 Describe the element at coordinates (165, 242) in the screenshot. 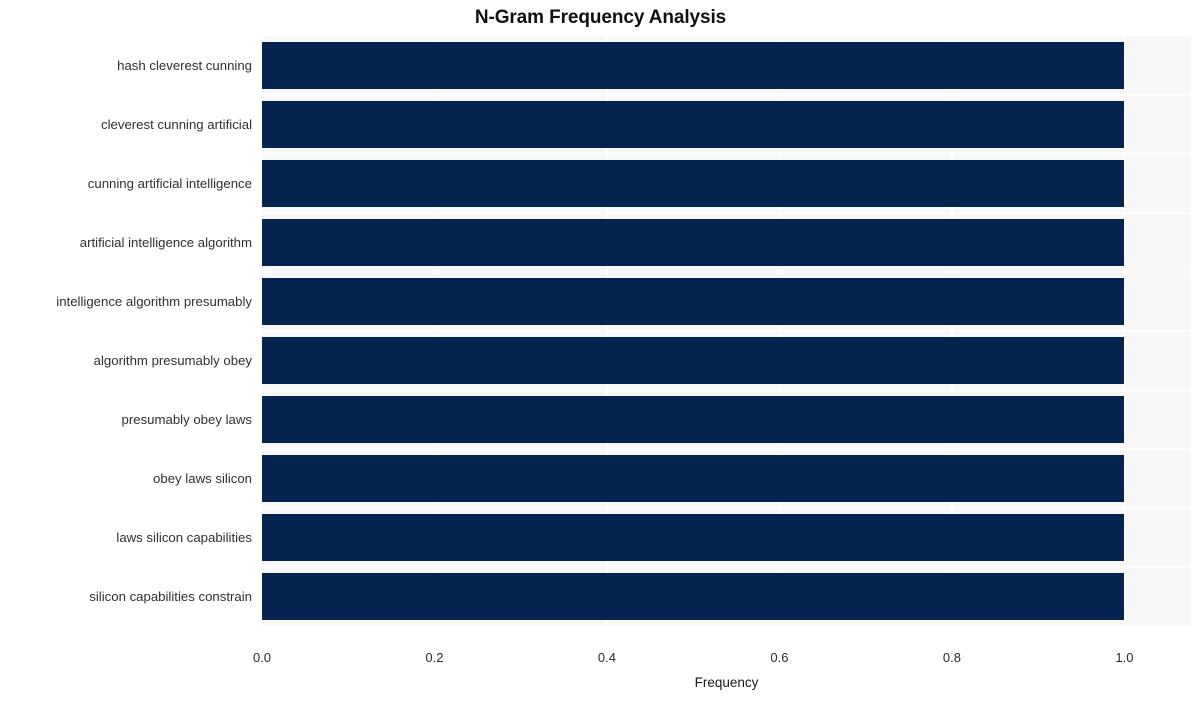

I see `y-axis-tick-label: artificial intelligence algorithm` at that location.